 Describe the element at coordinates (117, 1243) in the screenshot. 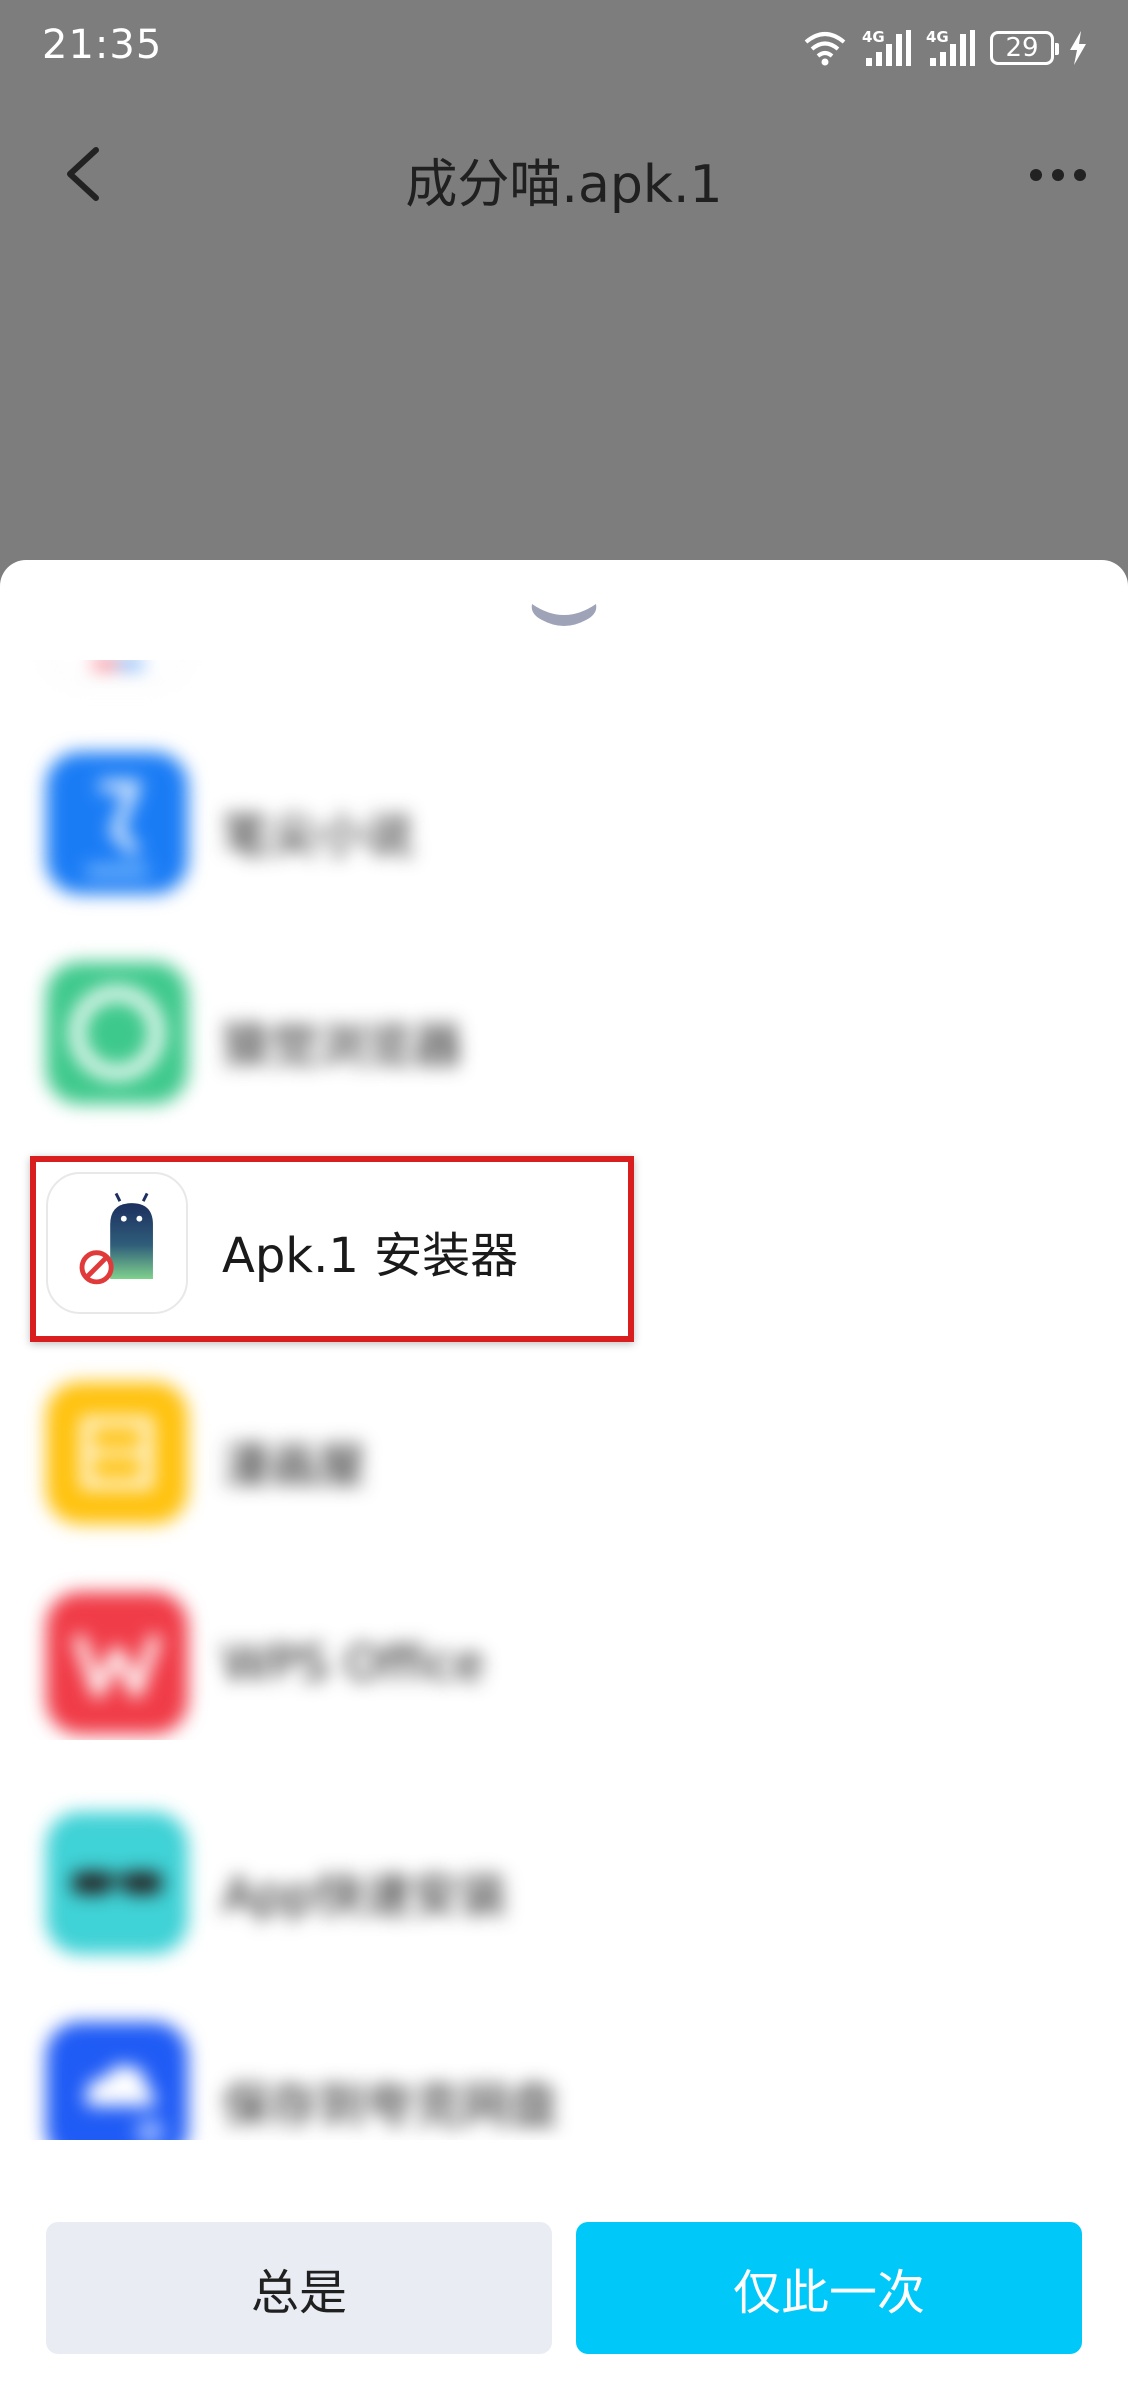

I see `android-installer-icon` at that location.